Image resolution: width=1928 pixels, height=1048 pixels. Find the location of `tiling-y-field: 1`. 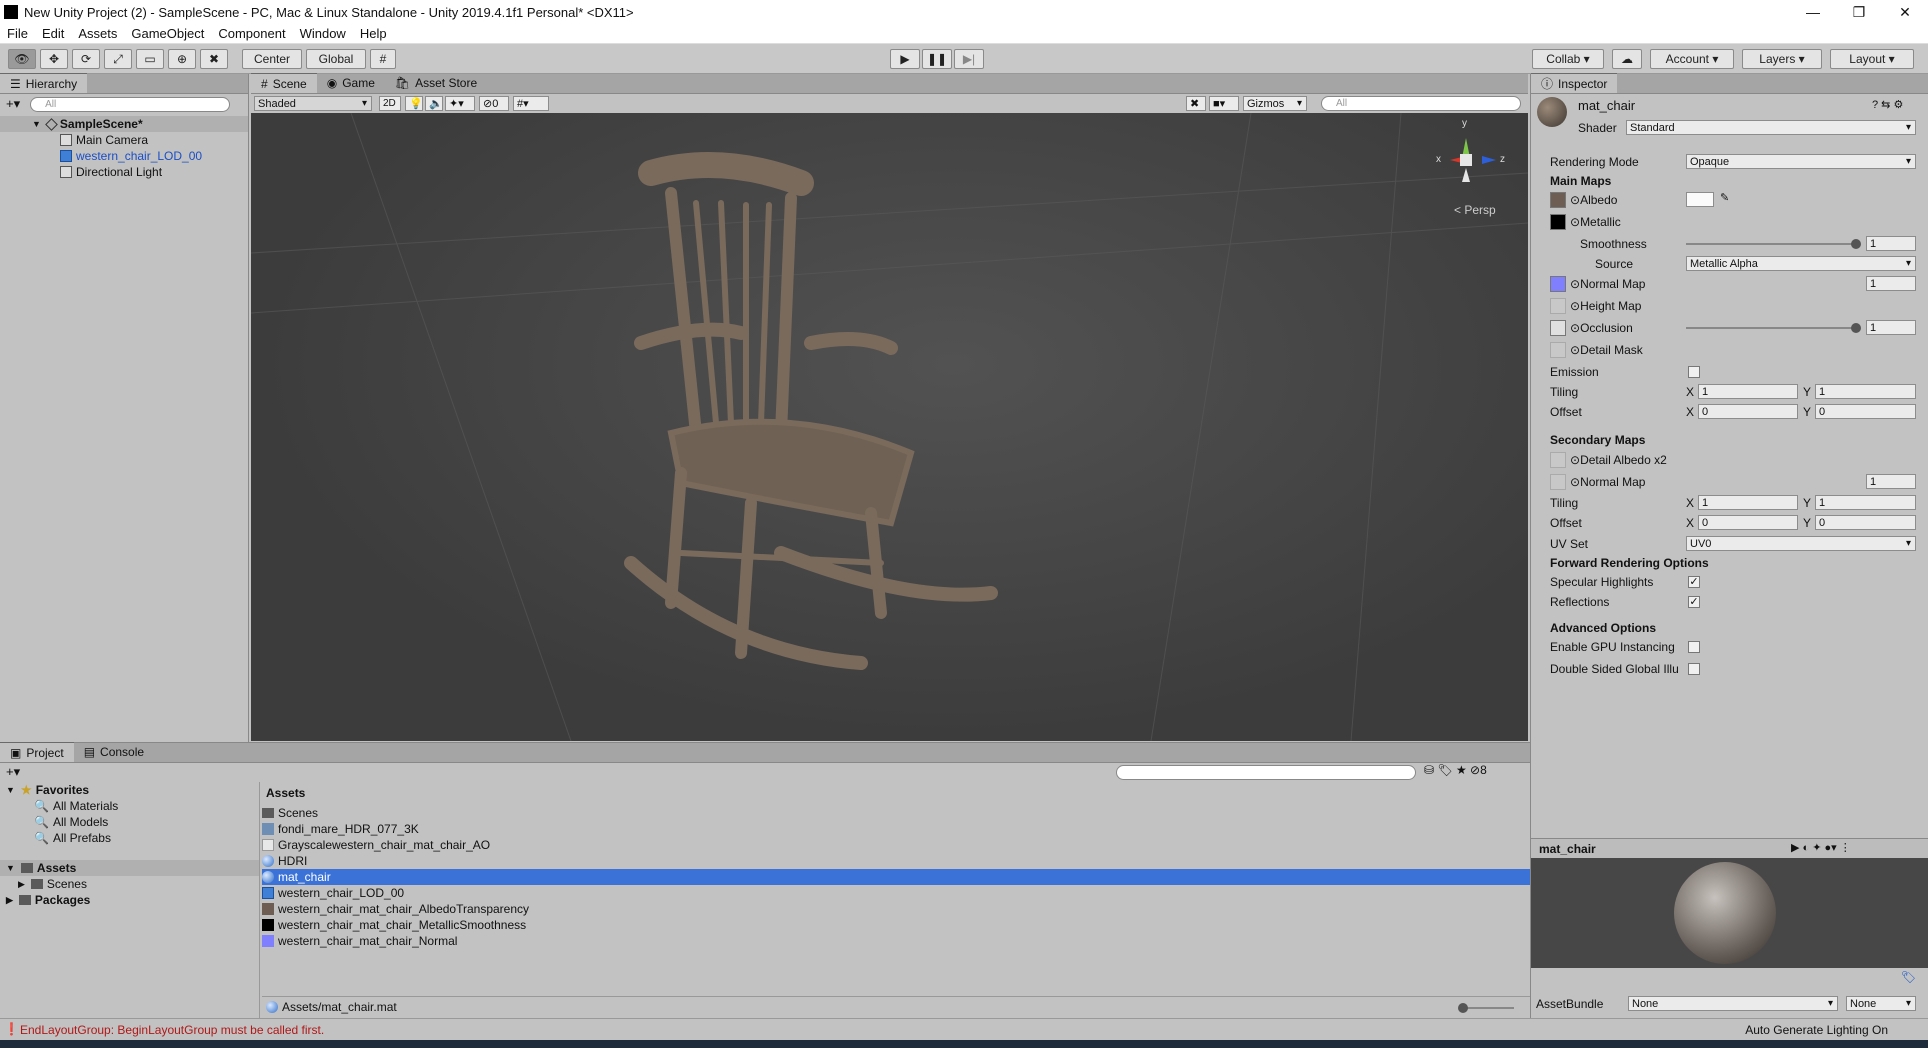

tiling-y-field: 1 is located at coordinates (1865, 391).